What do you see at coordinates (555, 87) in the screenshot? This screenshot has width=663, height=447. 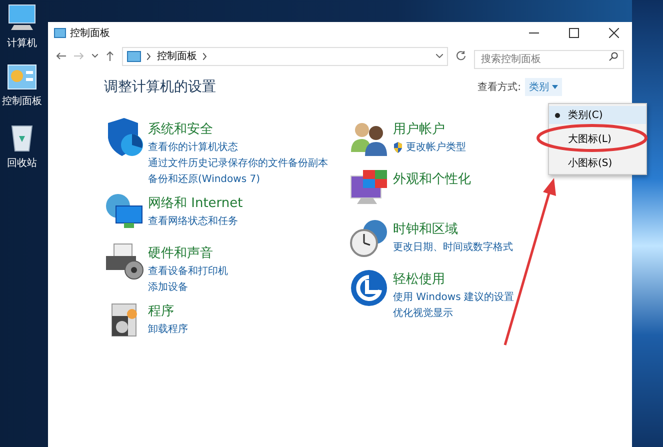 I see `caret-icon` at bounding box center [555, 87].